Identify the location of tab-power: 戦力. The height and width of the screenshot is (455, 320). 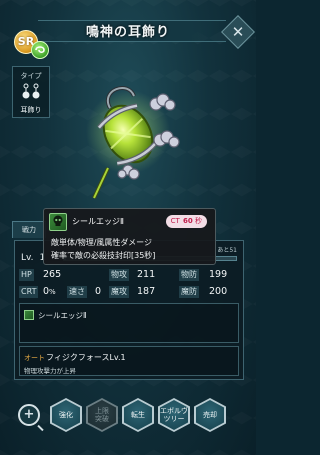
(29, 229).